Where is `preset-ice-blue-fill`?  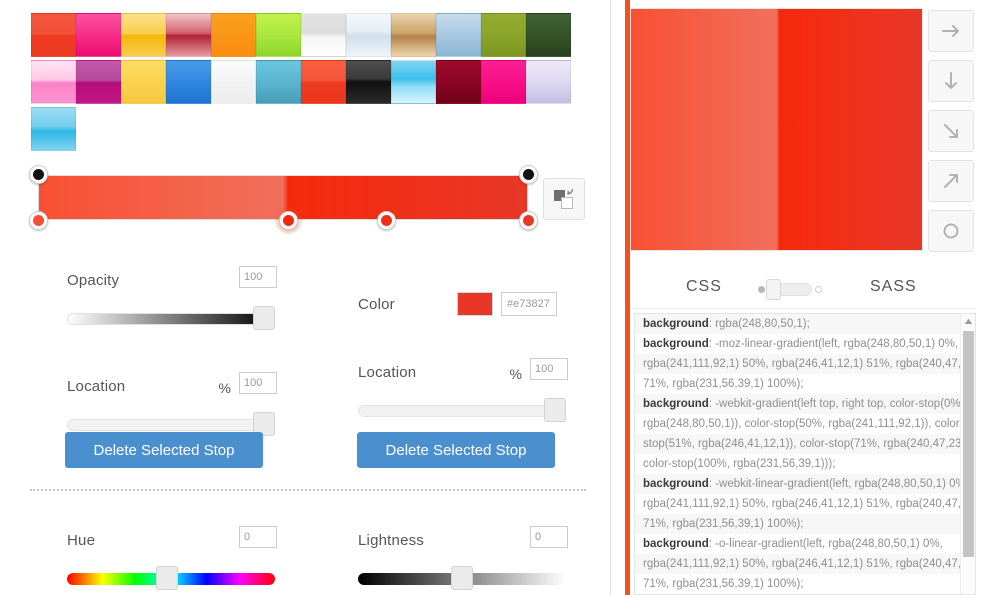 preset-ice-blue-fill is located at coordinates (368, 35).